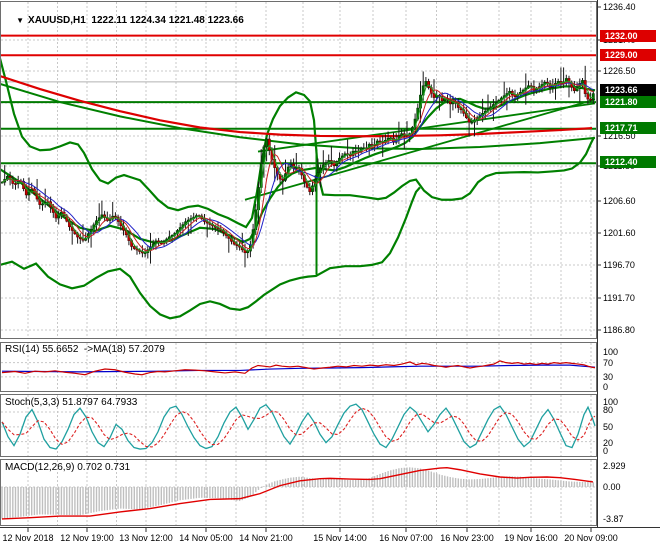 This screenshot has height=550, width=660. What do you see at coordinates (531, 538) in the screenshot?
I see `time-axis-label: 19 Nov 16:00` at bounding box center [531, 538].